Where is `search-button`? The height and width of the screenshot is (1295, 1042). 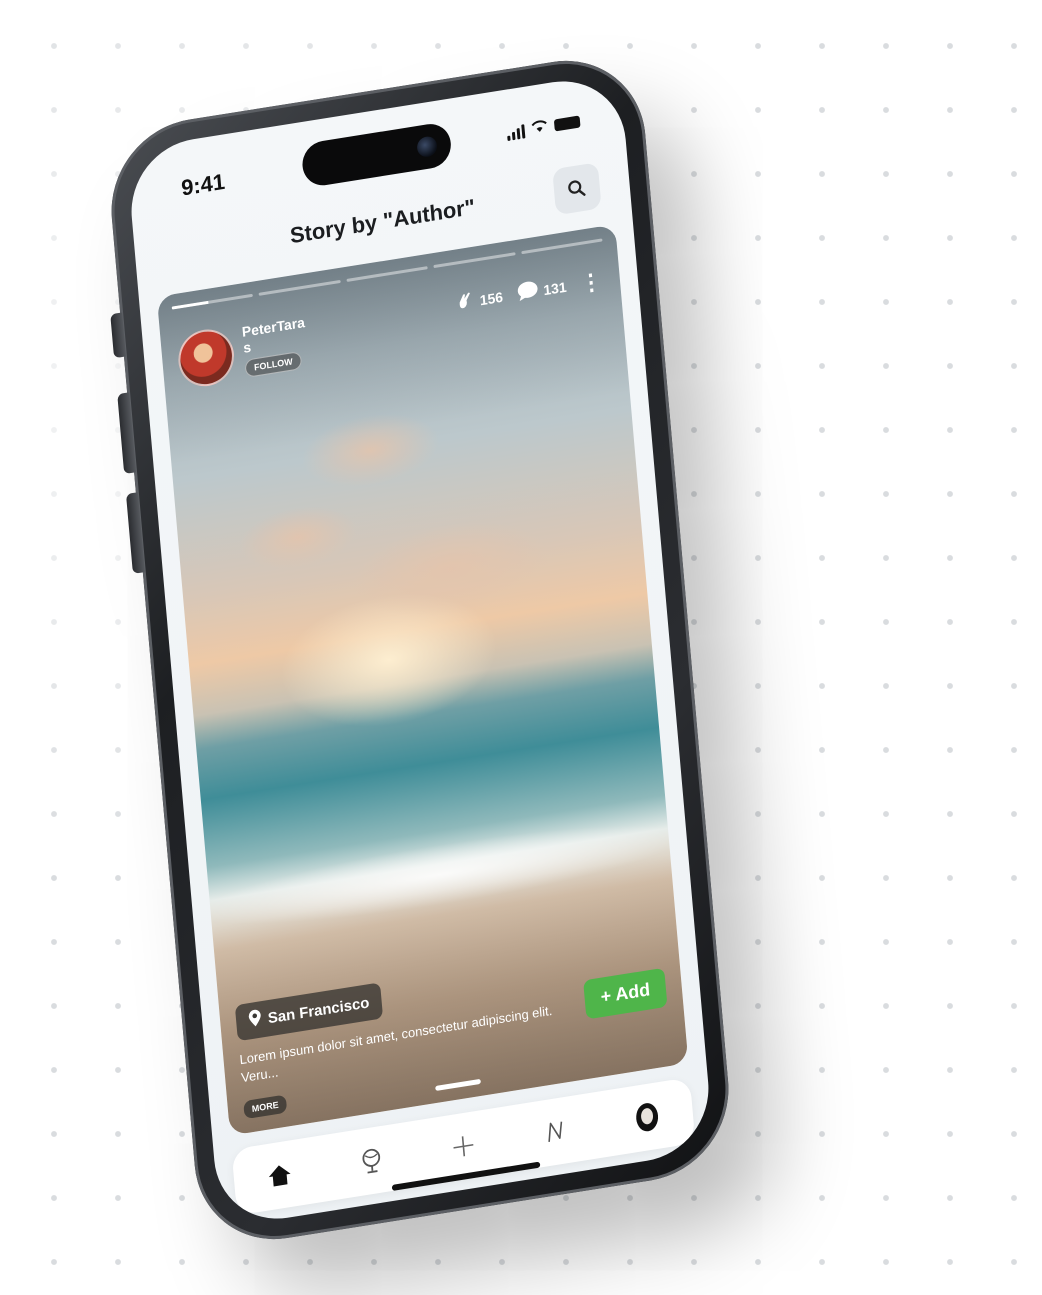 search-button is located at coordinates (577, 189).